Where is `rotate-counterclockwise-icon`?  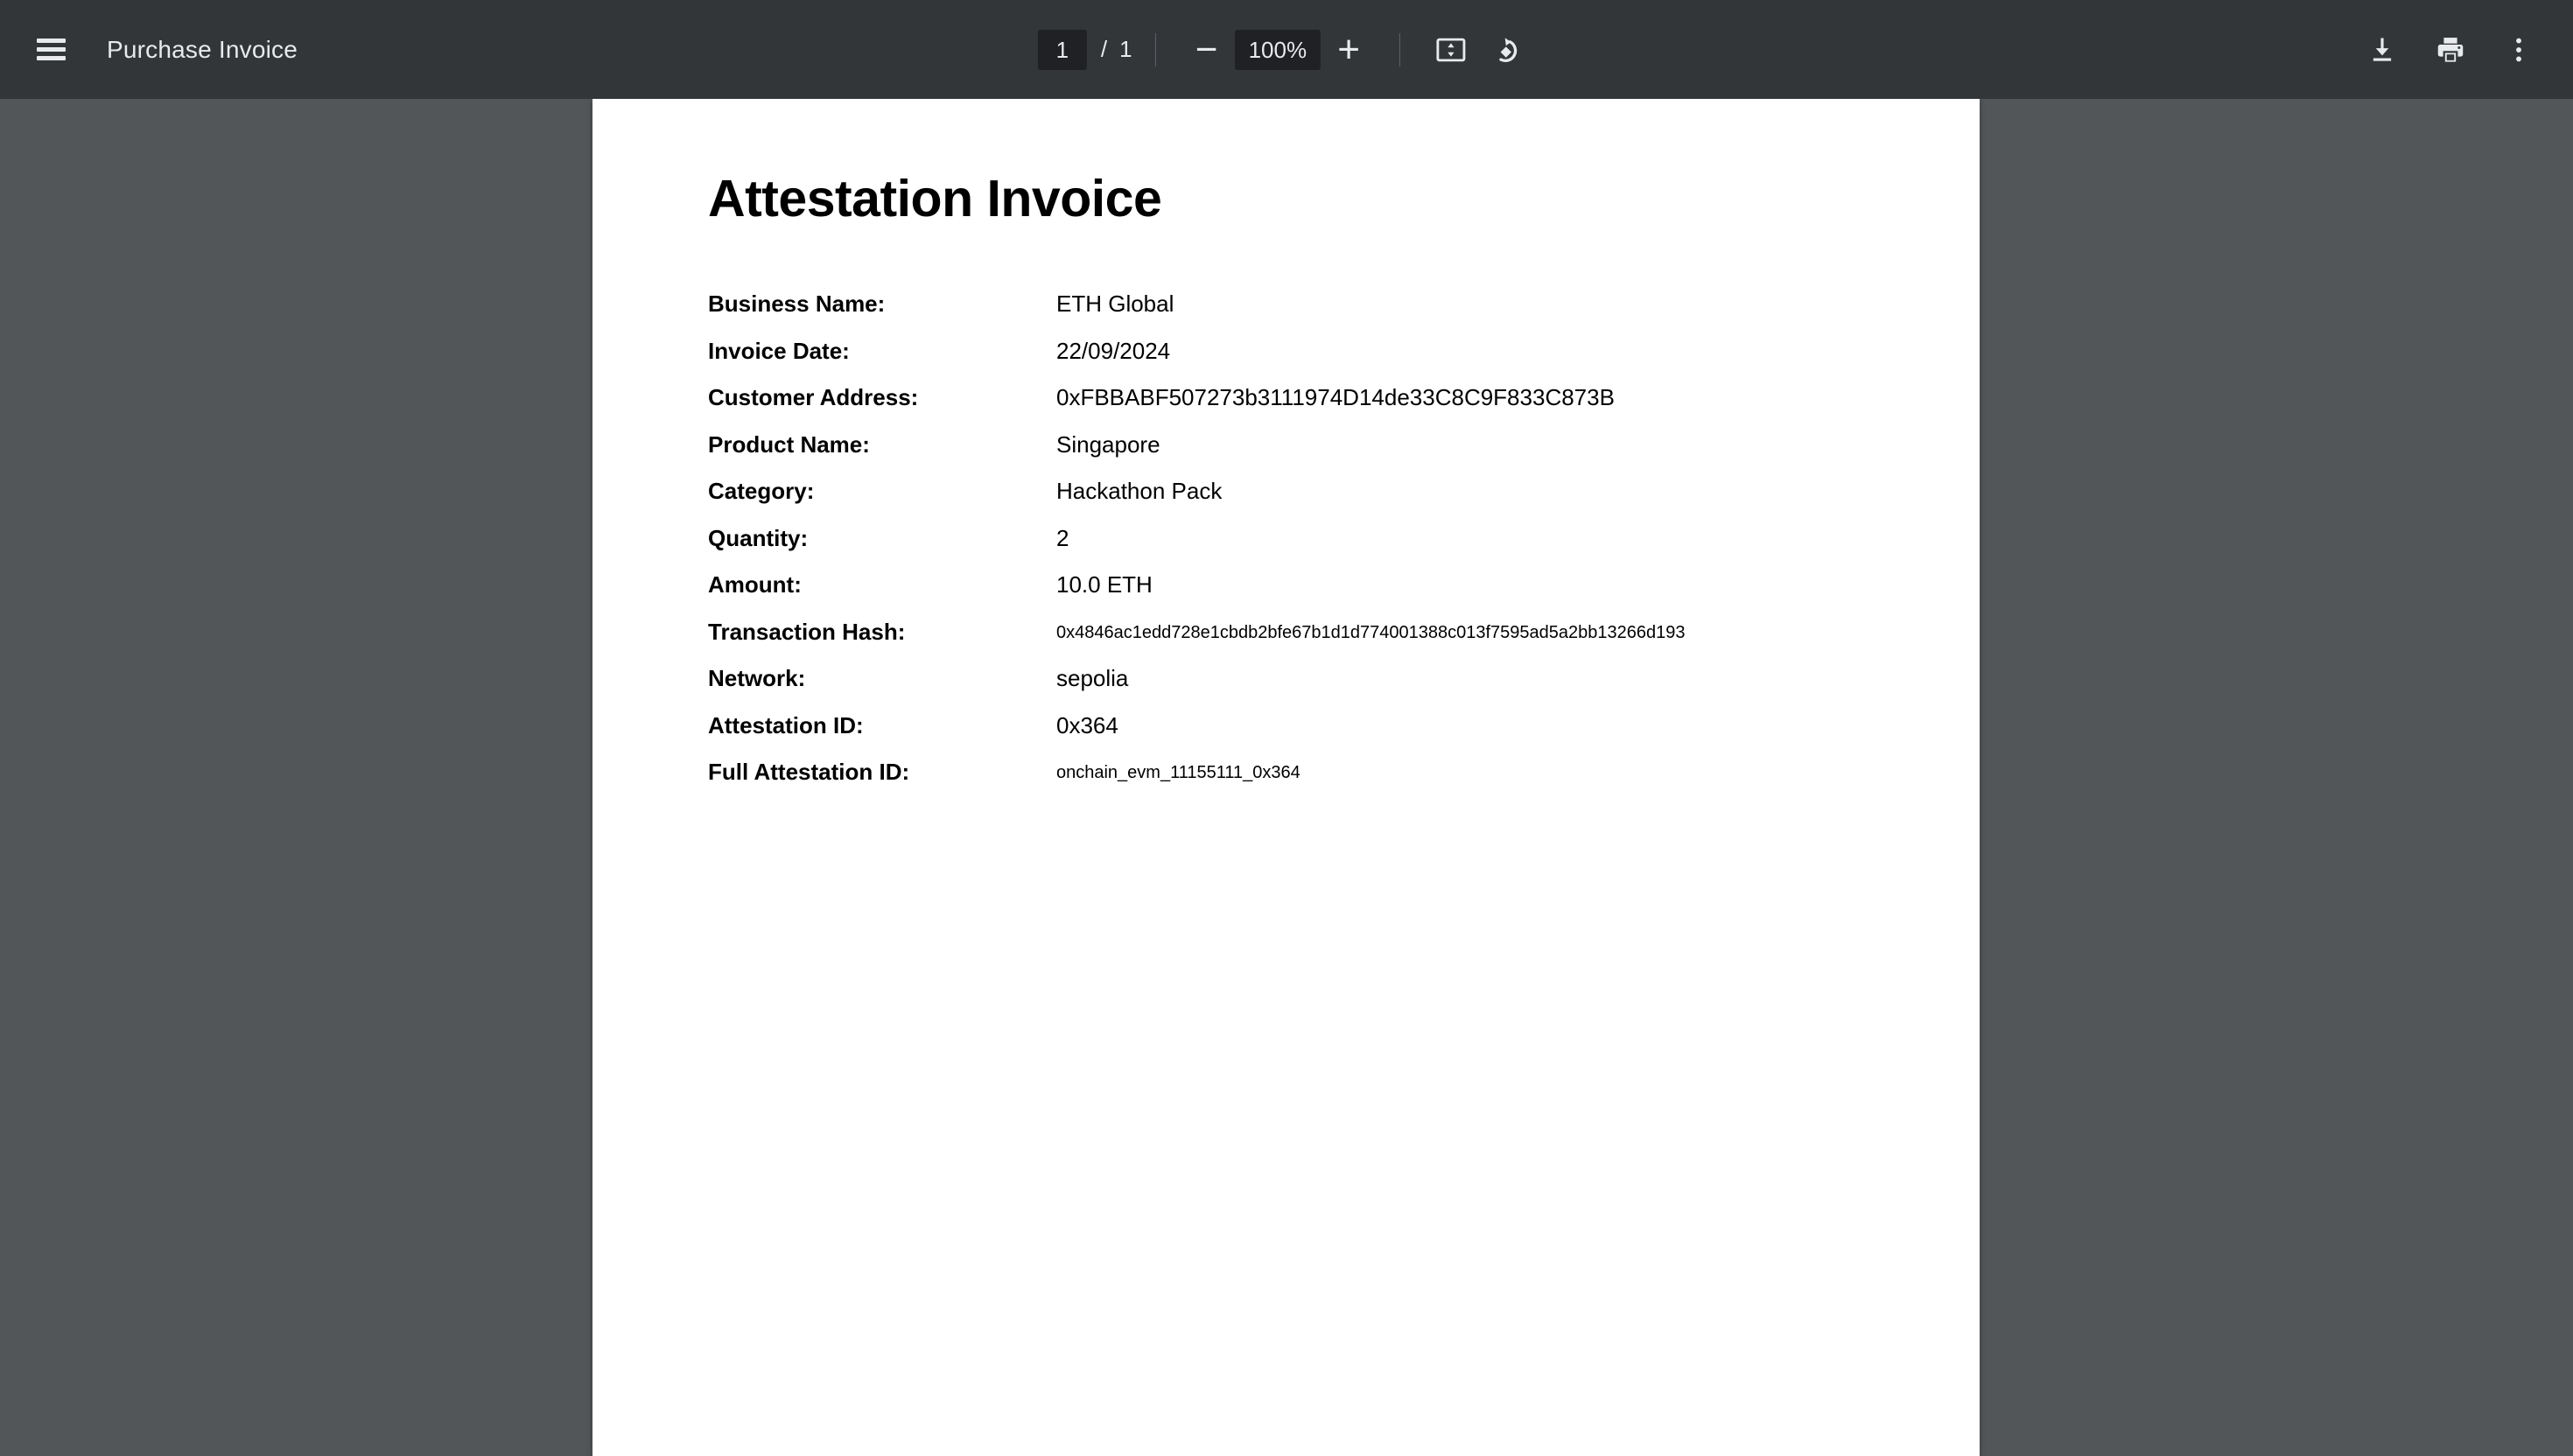 rotate-counterclockwise-icon is located at coordinates (1508, 49).